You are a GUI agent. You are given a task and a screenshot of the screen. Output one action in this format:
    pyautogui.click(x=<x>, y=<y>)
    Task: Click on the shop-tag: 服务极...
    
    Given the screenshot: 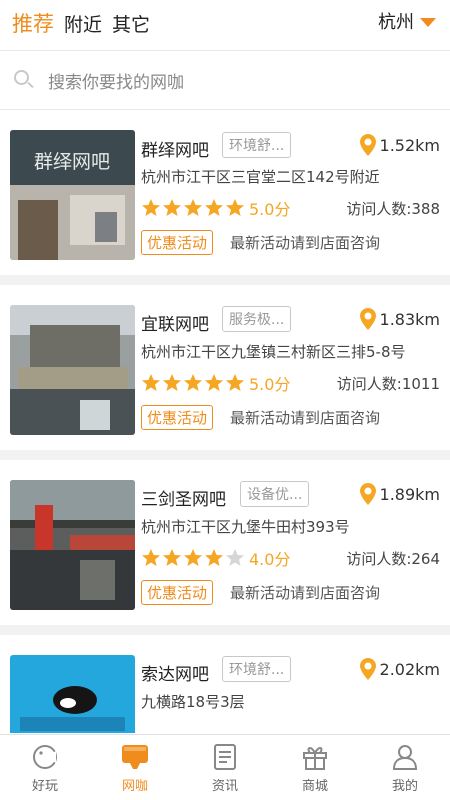 What is the action you would take?
    pyautogui.click(x=257, y=319)
    